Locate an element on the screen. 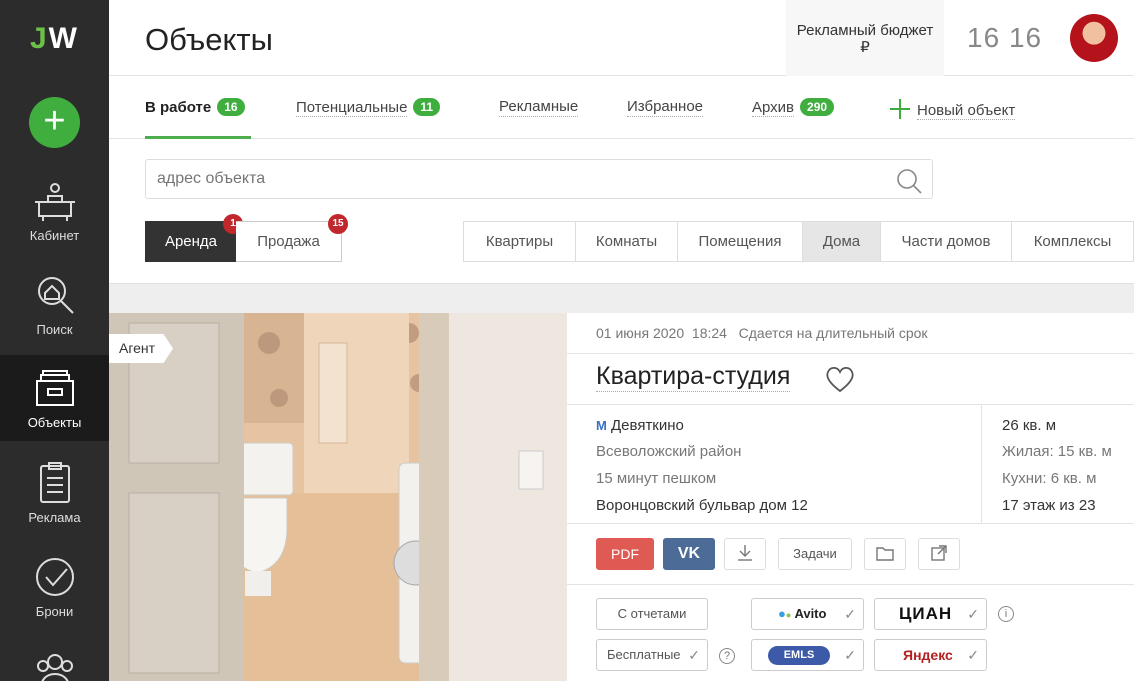 The image size is (1134, 681). yandex-toggle: Яндекс ✓ is located at coordinates (930, 655).